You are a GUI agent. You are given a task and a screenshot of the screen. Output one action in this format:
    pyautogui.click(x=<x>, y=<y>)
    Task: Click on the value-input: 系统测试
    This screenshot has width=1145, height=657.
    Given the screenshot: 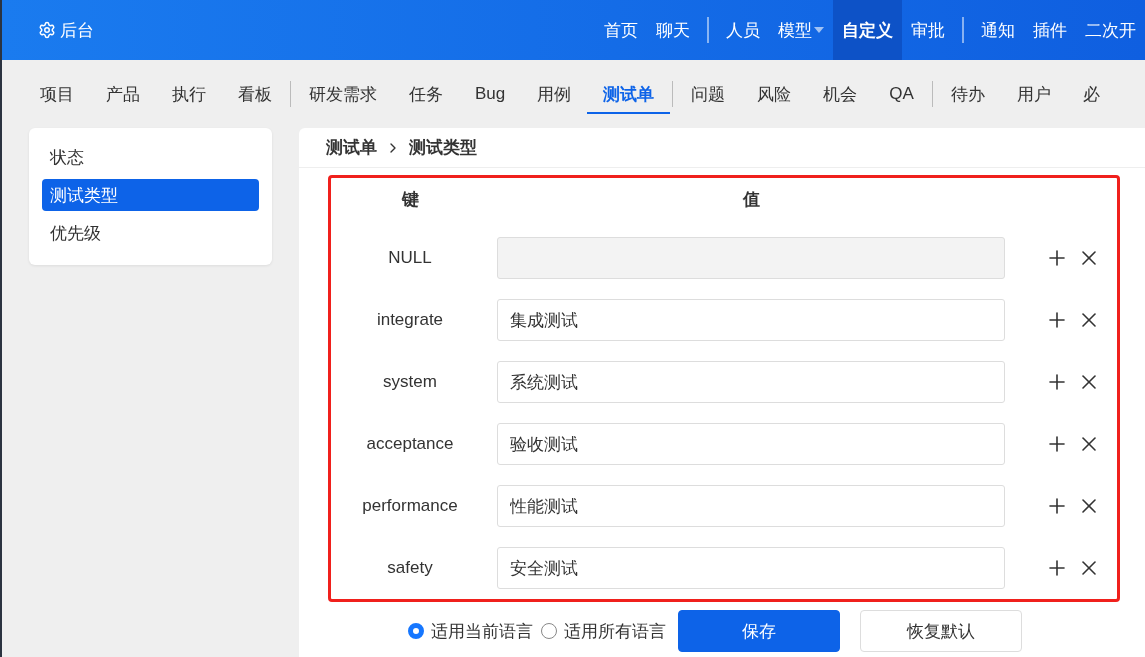 What is the action you would take?
    pyautogui.click(x=751, y=382)
    